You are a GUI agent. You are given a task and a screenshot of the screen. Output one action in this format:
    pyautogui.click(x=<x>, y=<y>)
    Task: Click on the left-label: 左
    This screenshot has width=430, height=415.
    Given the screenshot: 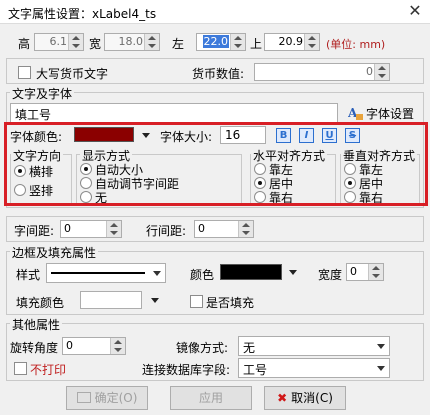 What is the action you would take?
    pyautogui.click(x=178, y=44)
    